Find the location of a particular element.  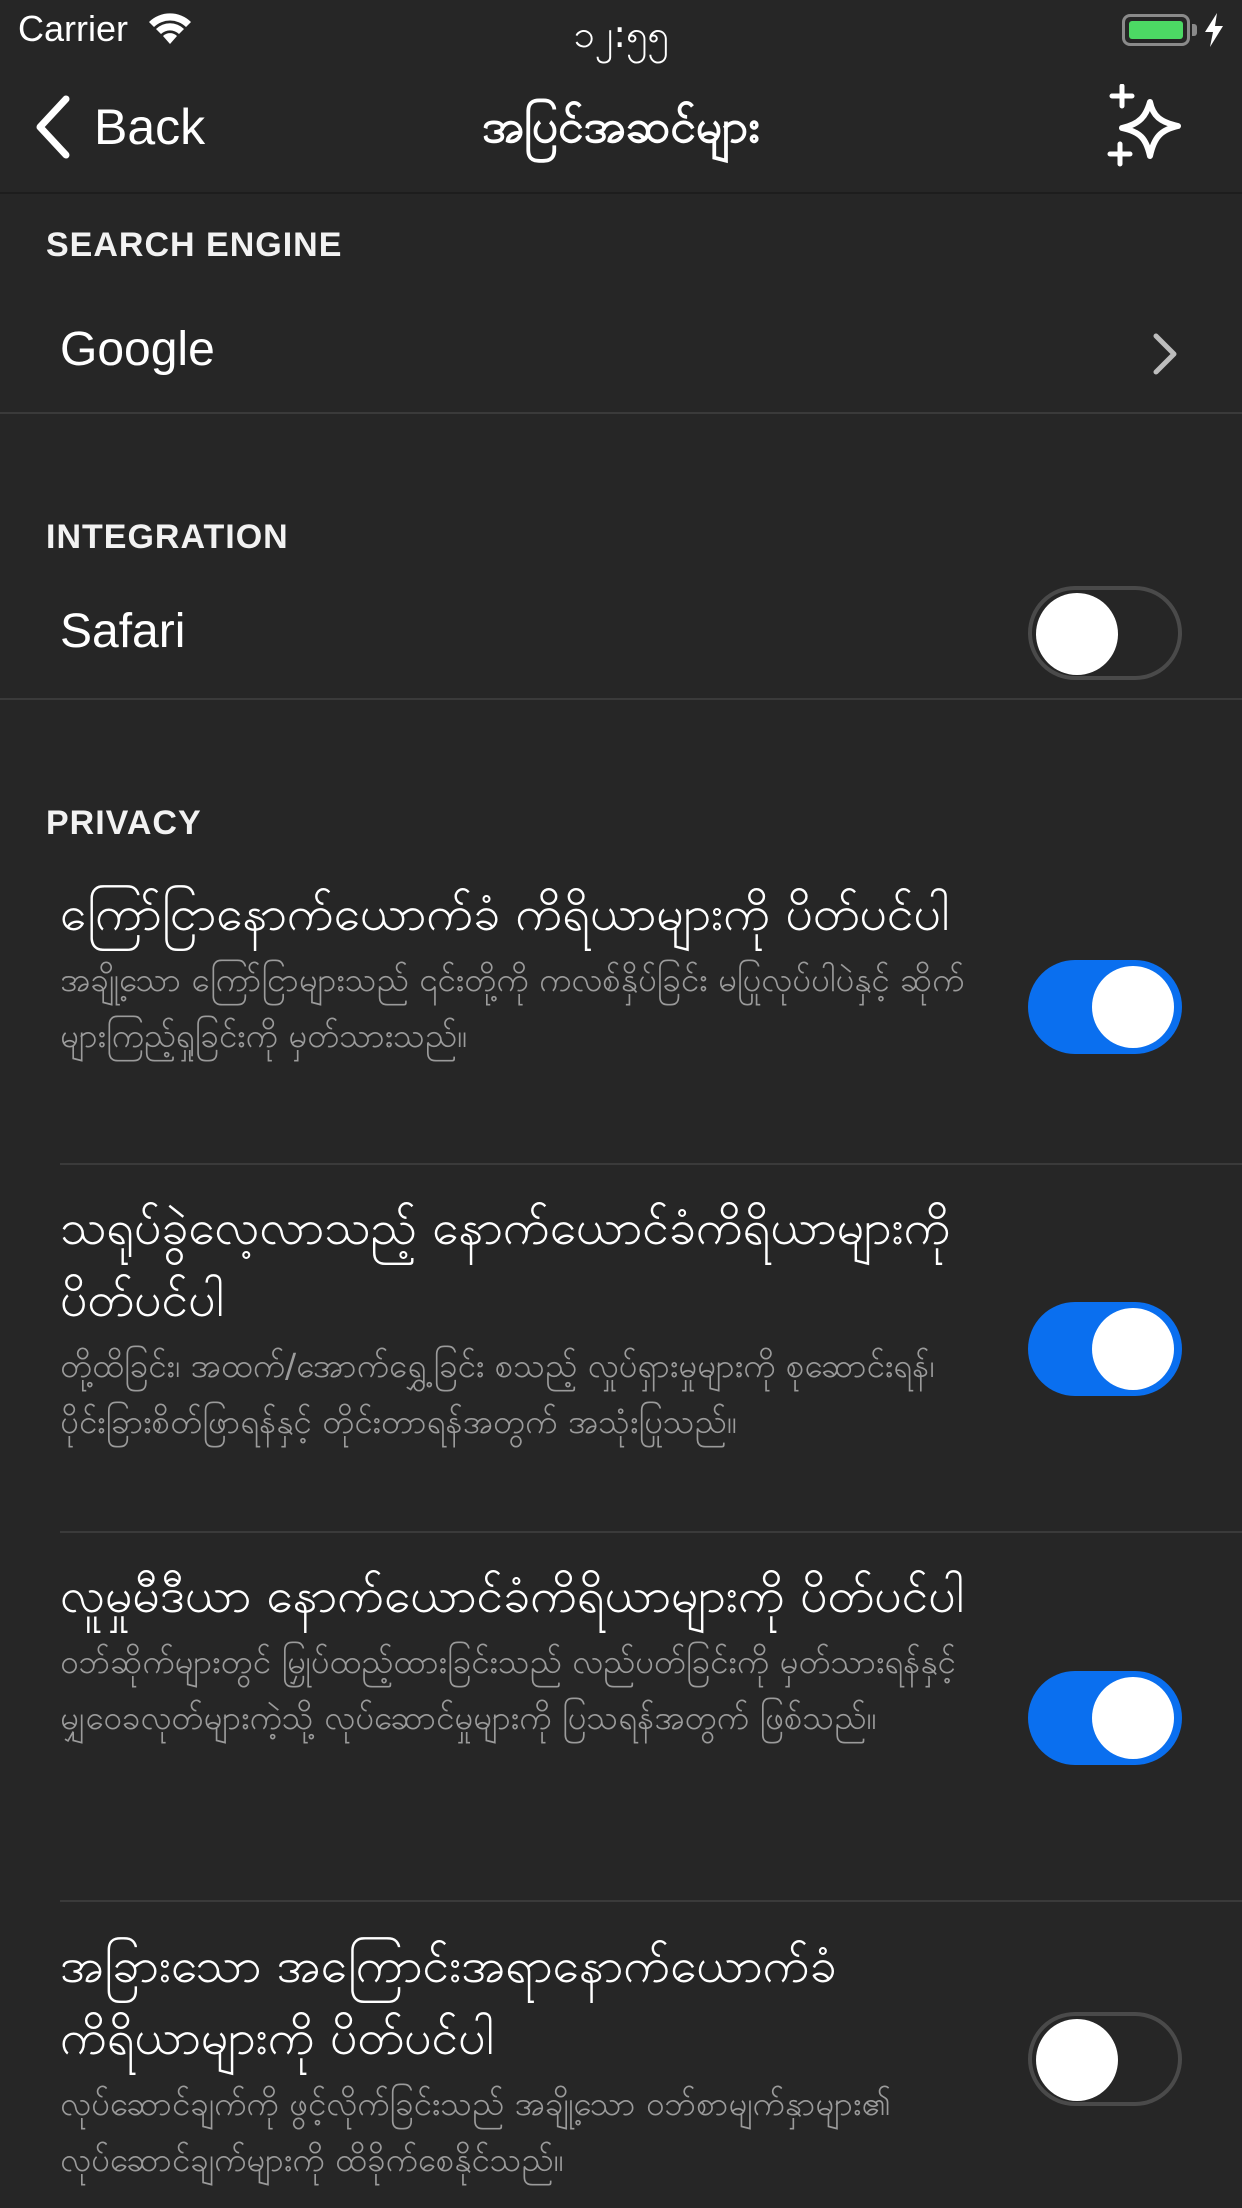

privacy-header: PRIVACY is located at coordinates (124, 823).